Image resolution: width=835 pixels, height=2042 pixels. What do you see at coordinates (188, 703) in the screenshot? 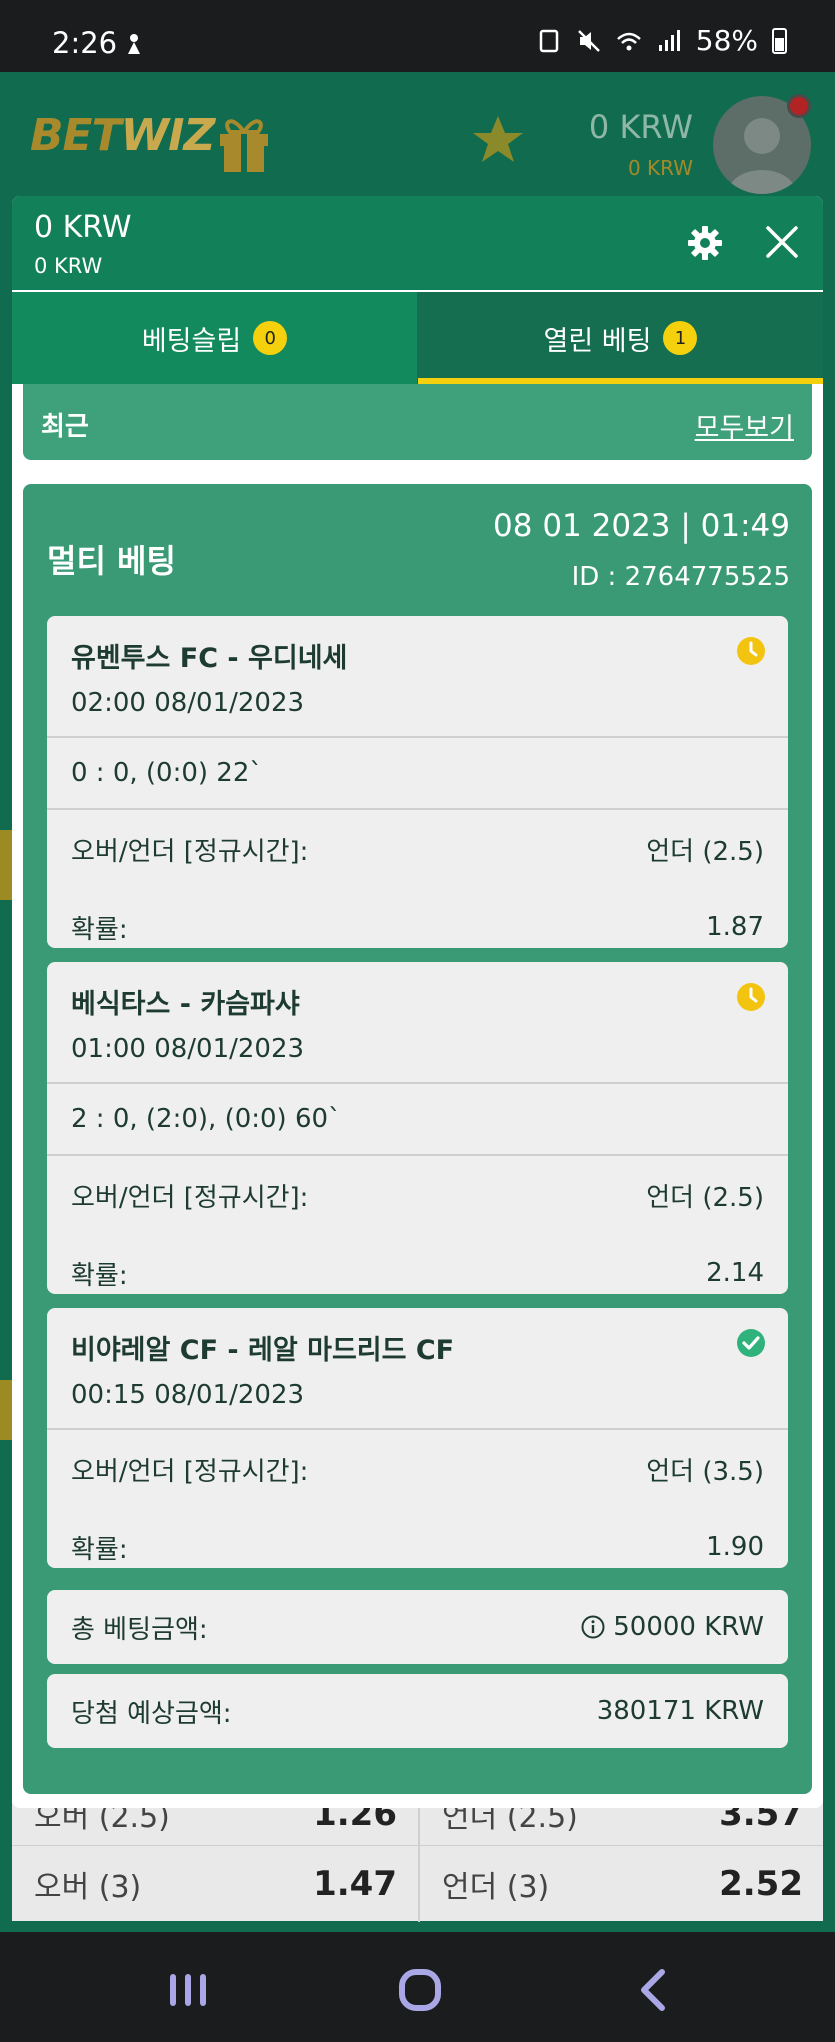
I see `event-time: 02:00 08/01/2023` at bounding box center [188, 703].